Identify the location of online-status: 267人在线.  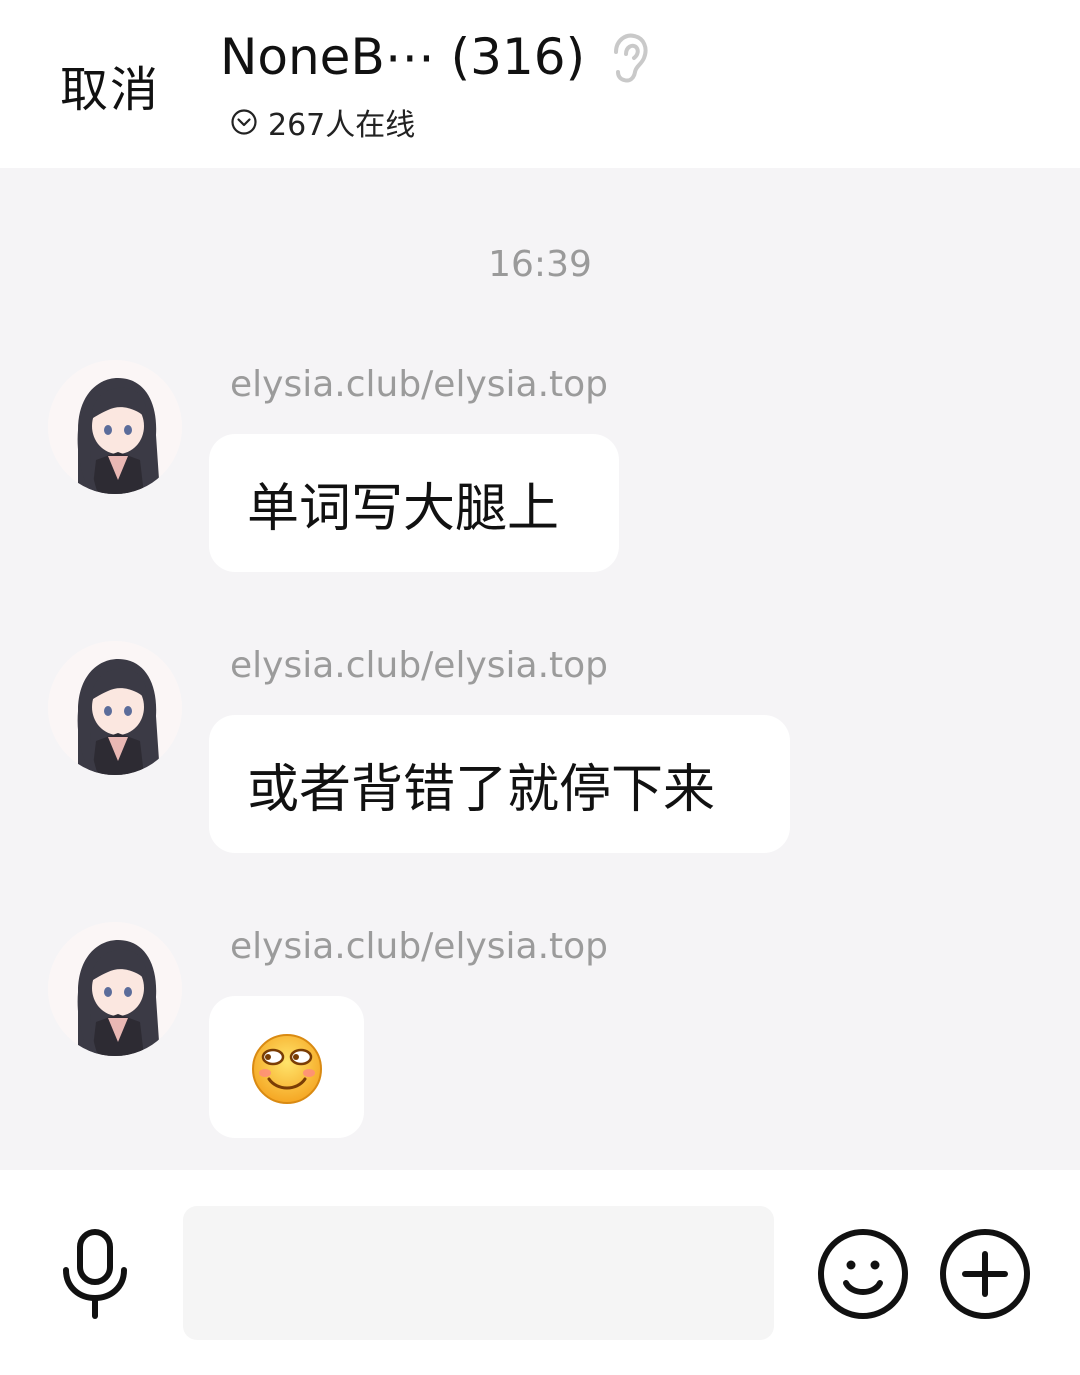
(323, 122).